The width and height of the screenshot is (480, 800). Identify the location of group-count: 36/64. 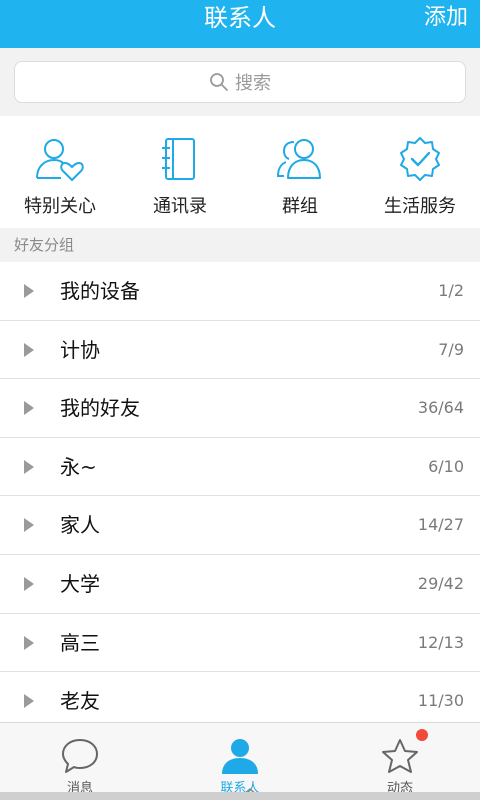
(440, 408).